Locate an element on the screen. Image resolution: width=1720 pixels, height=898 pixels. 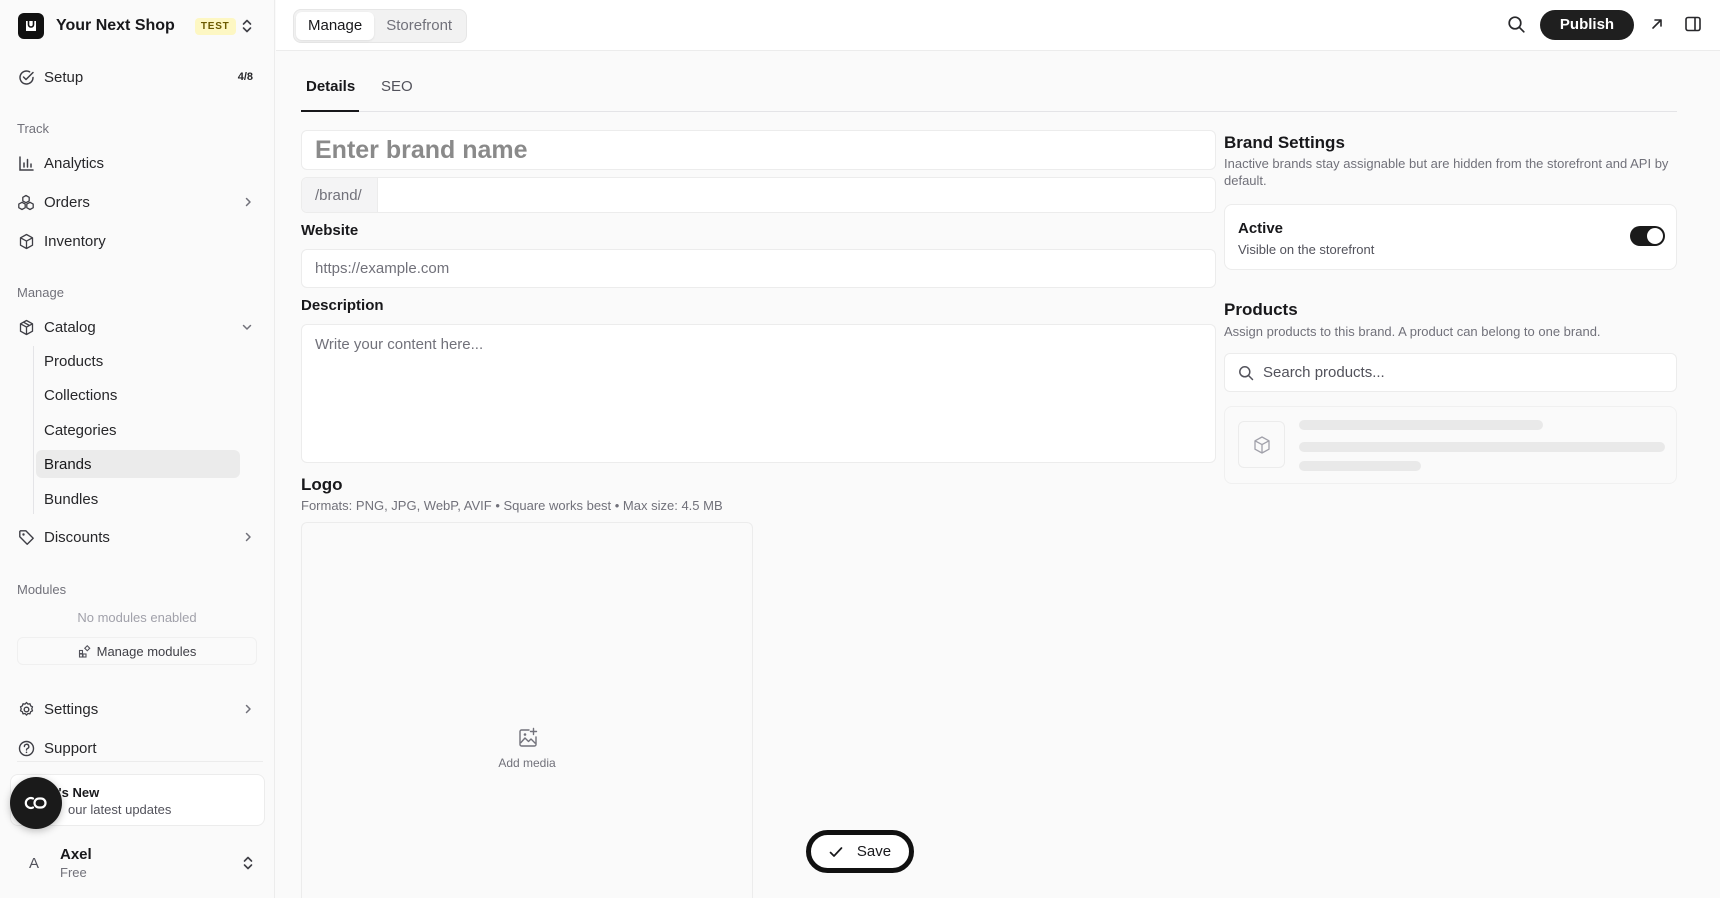
brand-name-input is located at coordinates (758, 150).